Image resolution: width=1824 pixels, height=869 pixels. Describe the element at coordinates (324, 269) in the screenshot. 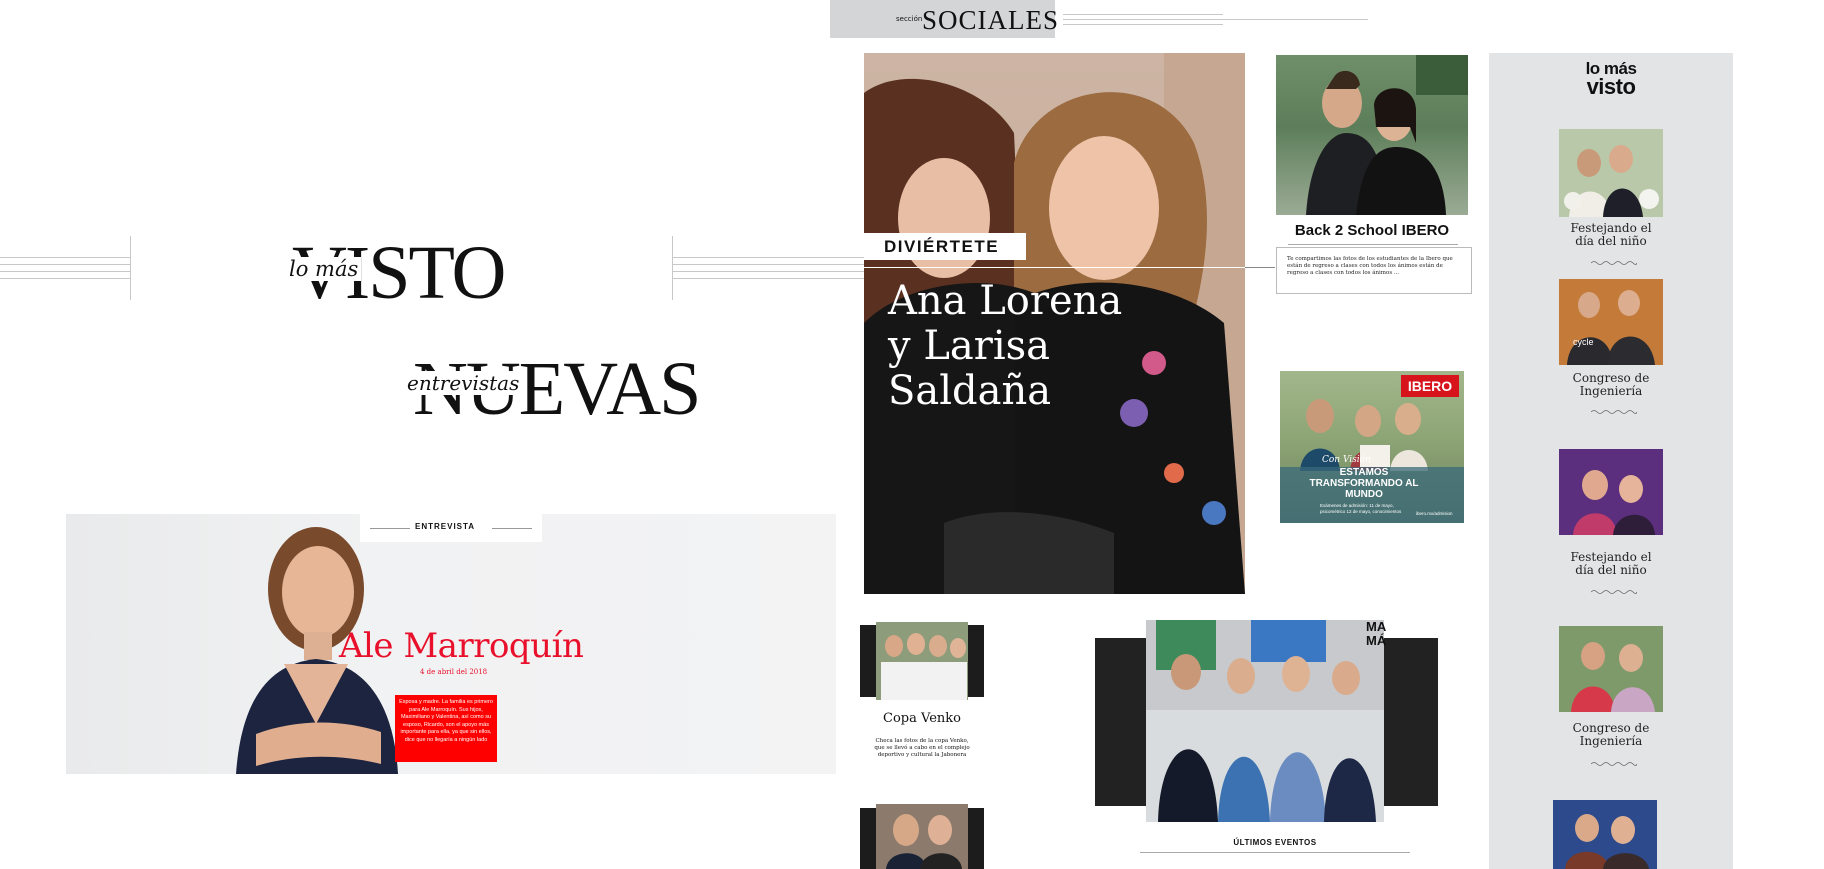

I see `visto-heading-small: lo más` at that location.